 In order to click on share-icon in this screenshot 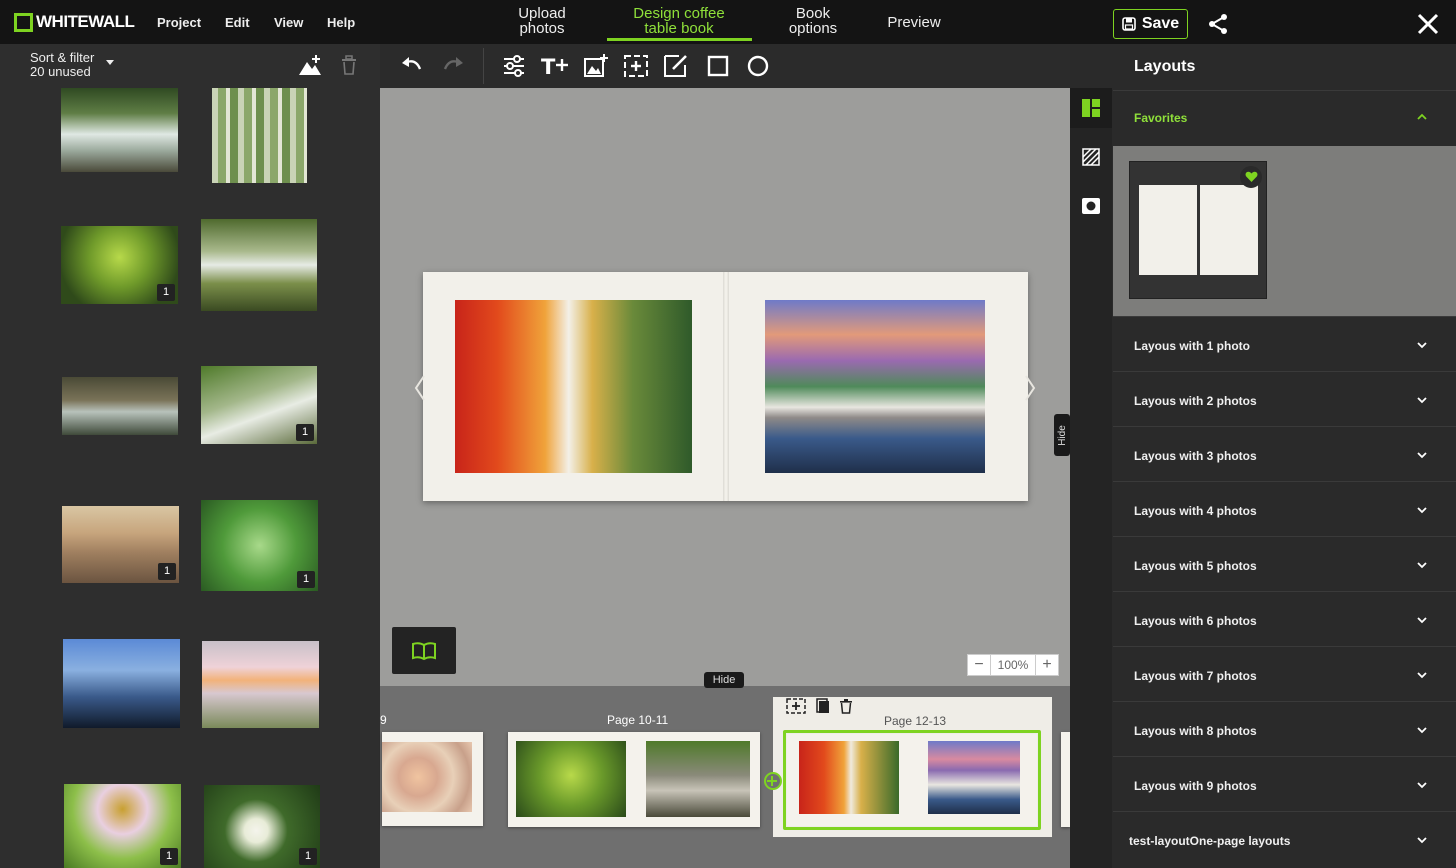, I will do `click(1218, 24)`.